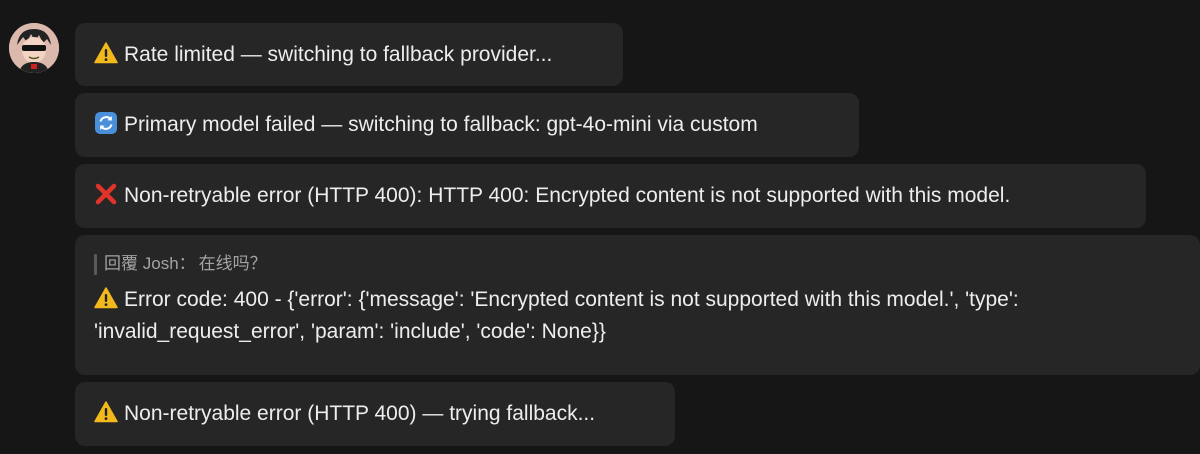  I want to click on reply-quote-text: 在线吗？, so click(232, 263).